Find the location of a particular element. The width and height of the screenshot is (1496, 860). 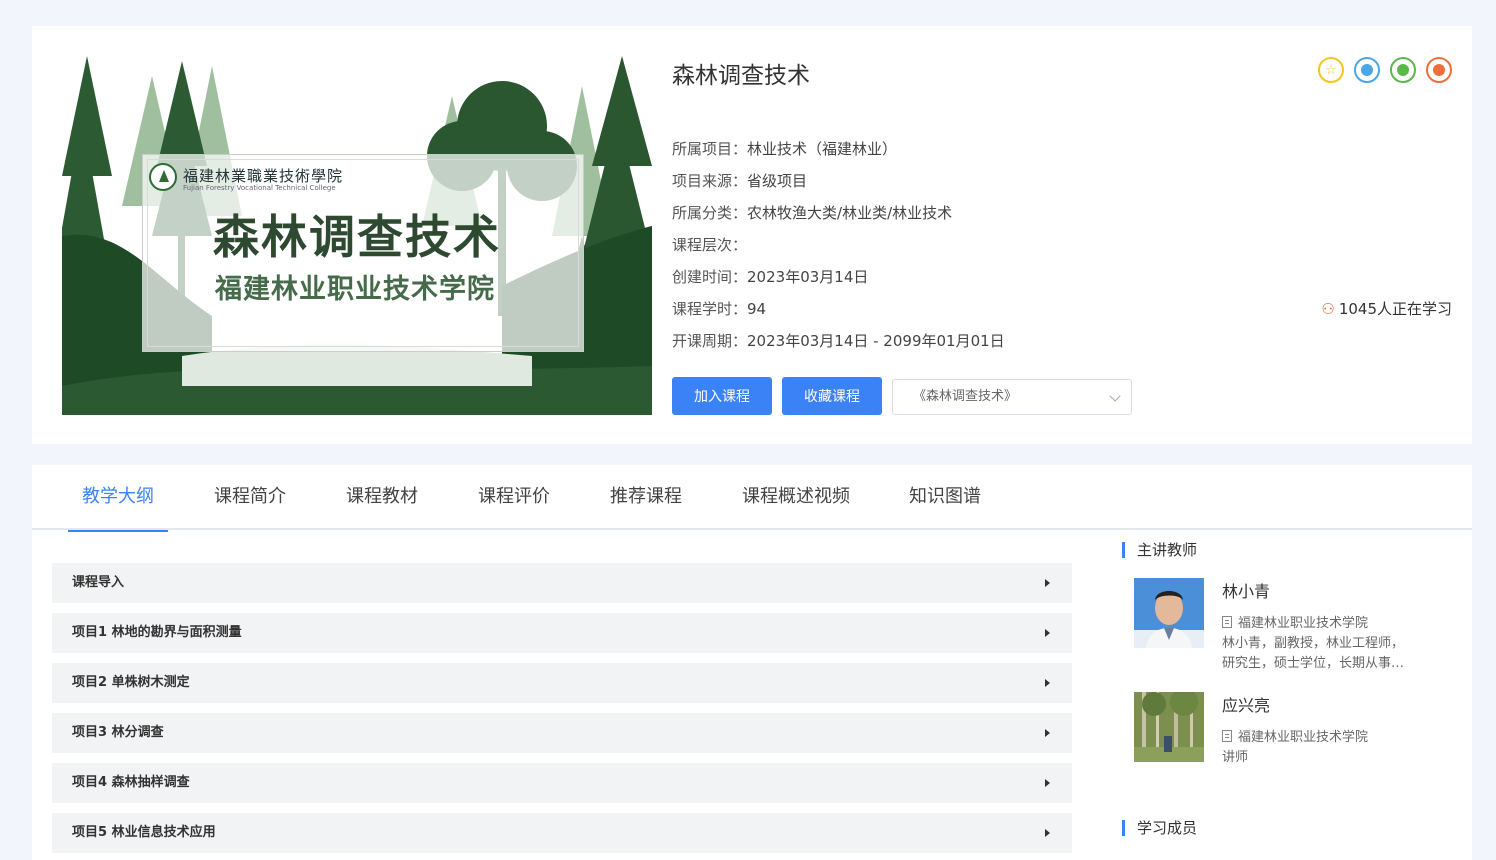

syllabus-item-label: 项目5 林业信息技术应用 is located at coordinates (144, 832).